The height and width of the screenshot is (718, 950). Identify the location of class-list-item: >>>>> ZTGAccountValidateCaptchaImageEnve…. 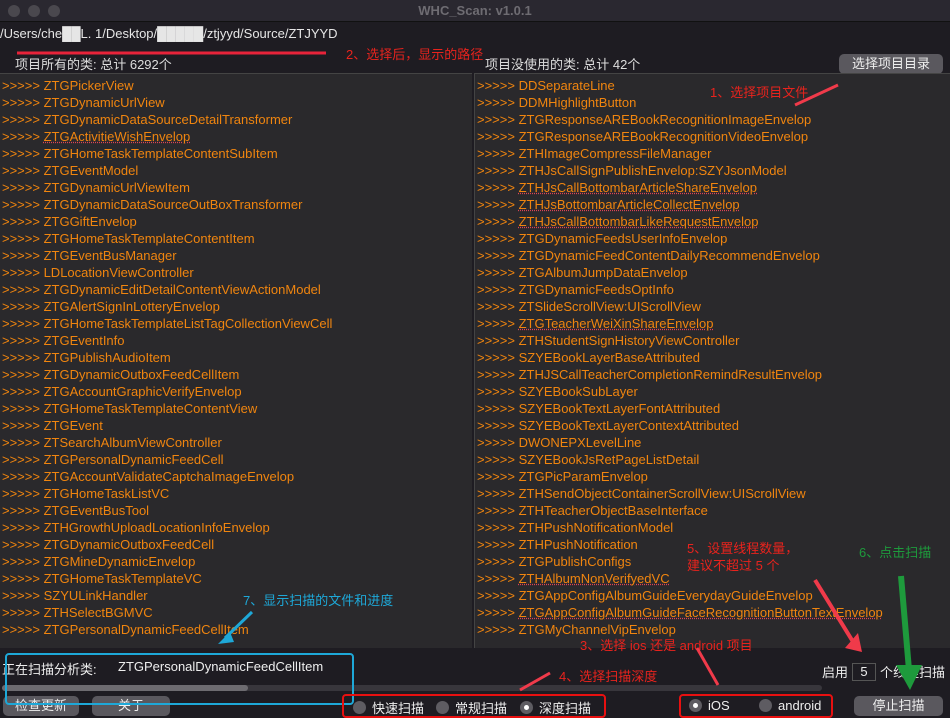
(236, 476).